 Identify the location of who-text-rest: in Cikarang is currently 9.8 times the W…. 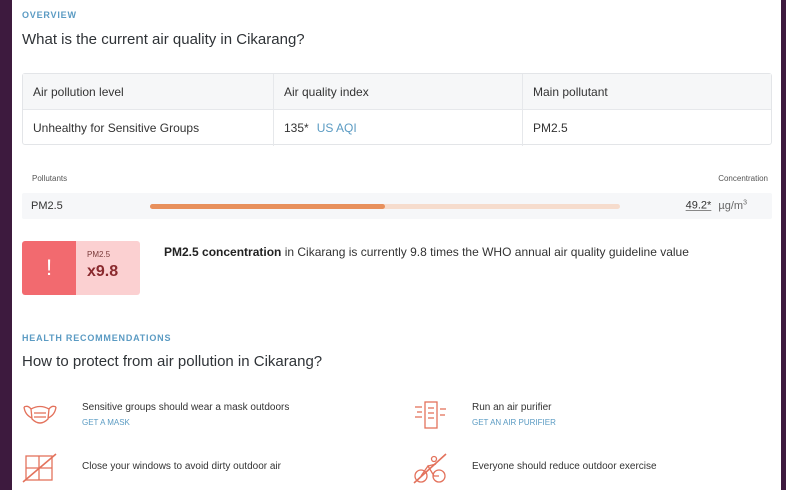
(485, 252).